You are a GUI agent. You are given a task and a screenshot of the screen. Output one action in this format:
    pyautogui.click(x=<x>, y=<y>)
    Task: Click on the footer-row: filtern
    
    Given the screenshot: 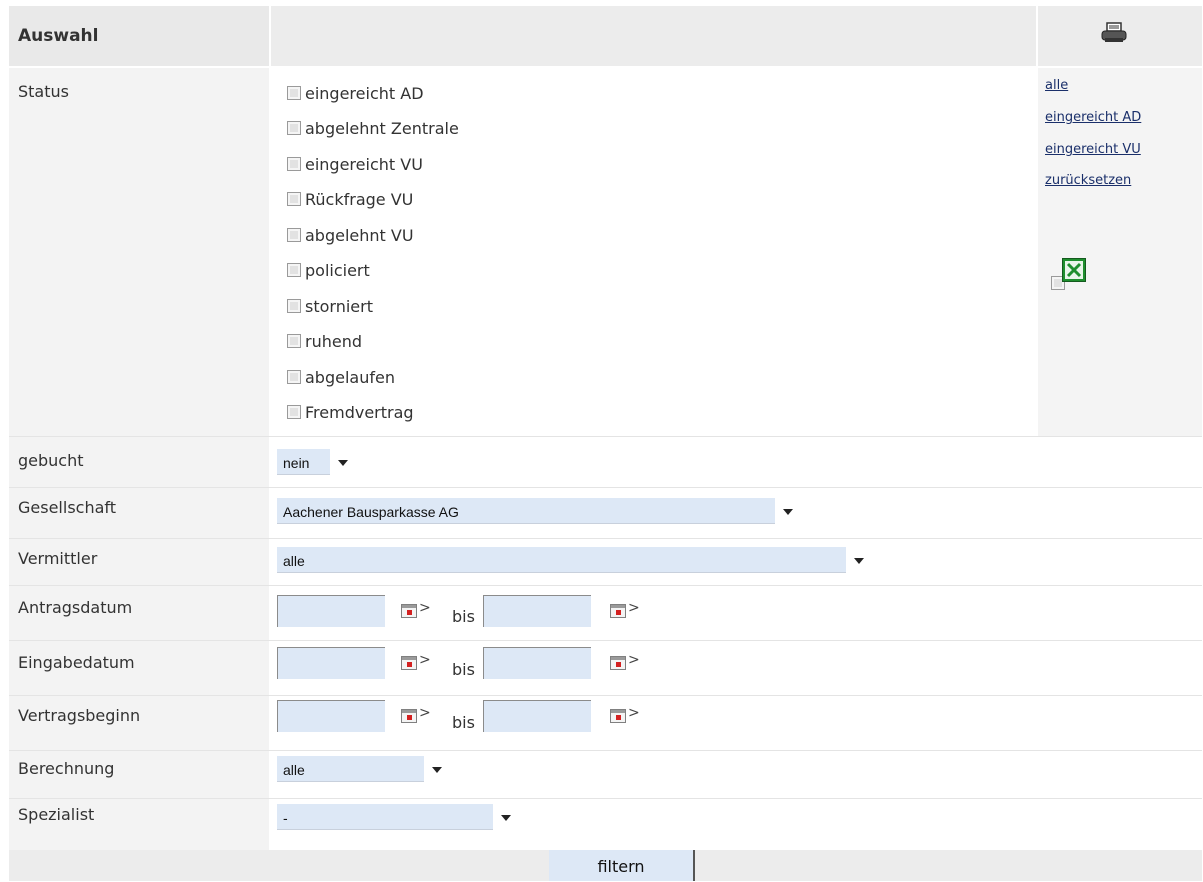 What is the action you would take?
    pyautogui.click(x=605, y=865)
    